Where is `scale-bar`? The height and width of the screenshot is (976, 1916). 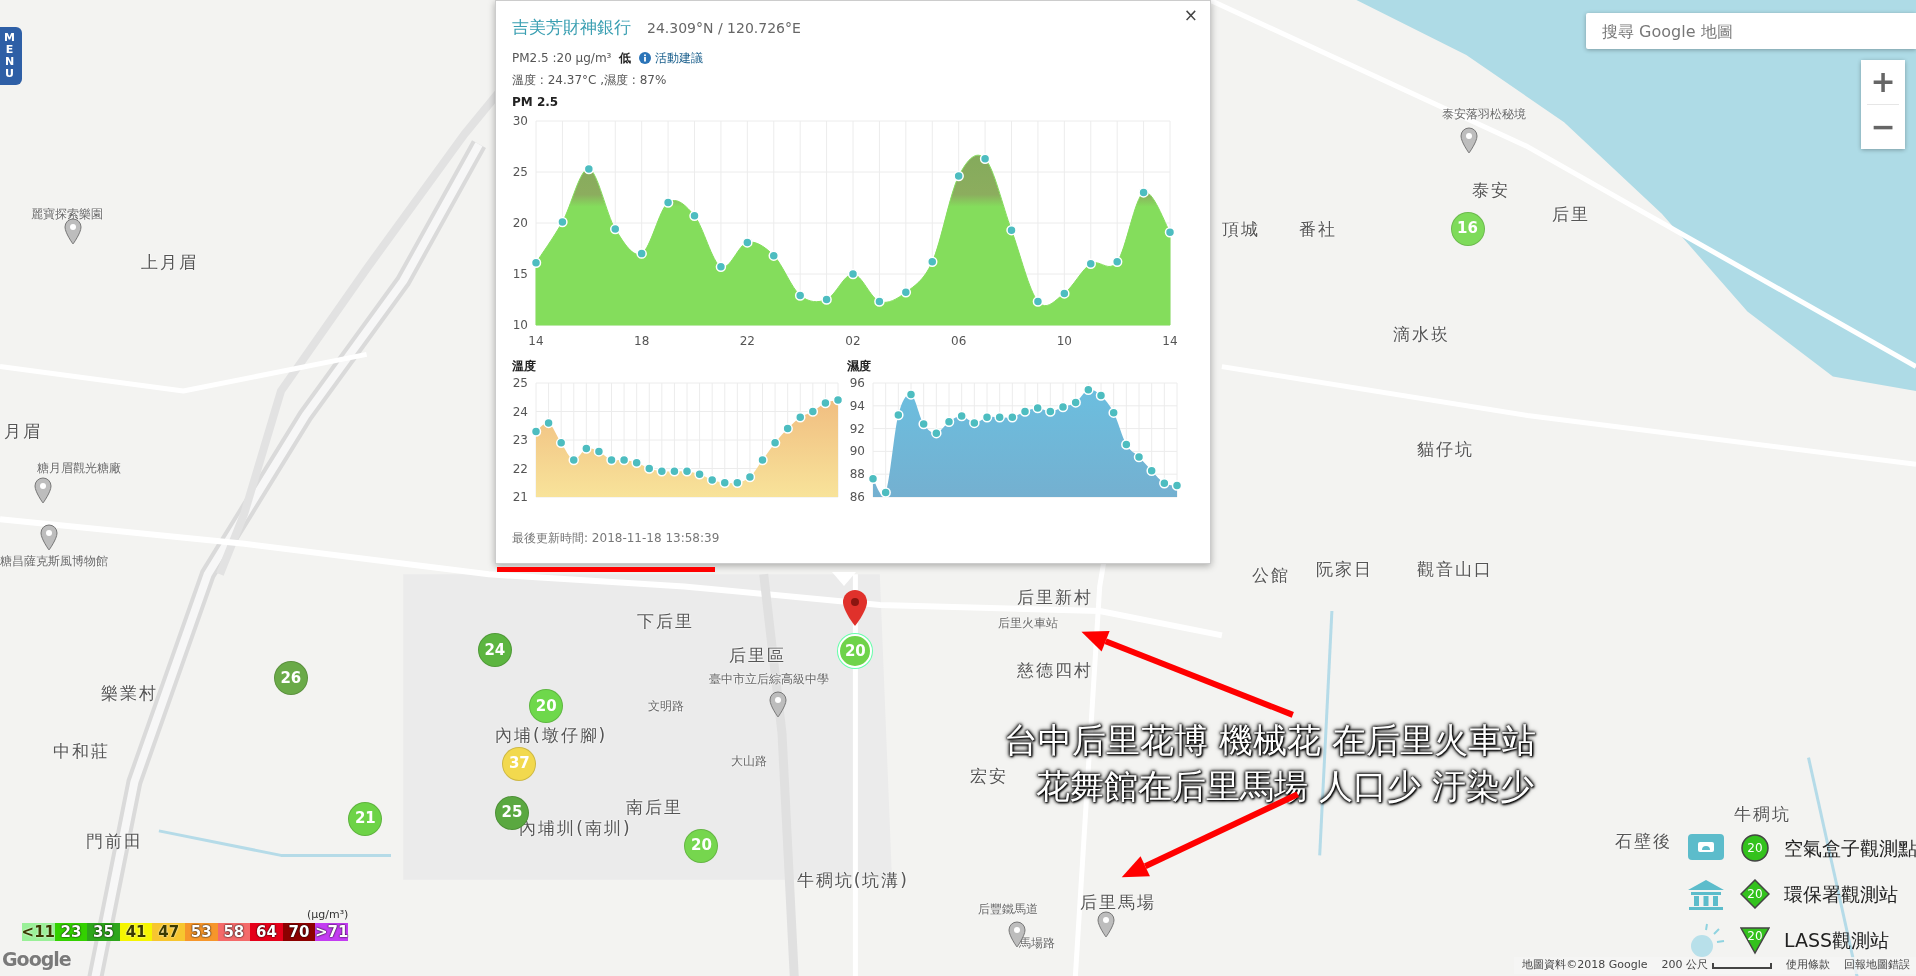 scale-bar is located at coordinates (1742, 965).